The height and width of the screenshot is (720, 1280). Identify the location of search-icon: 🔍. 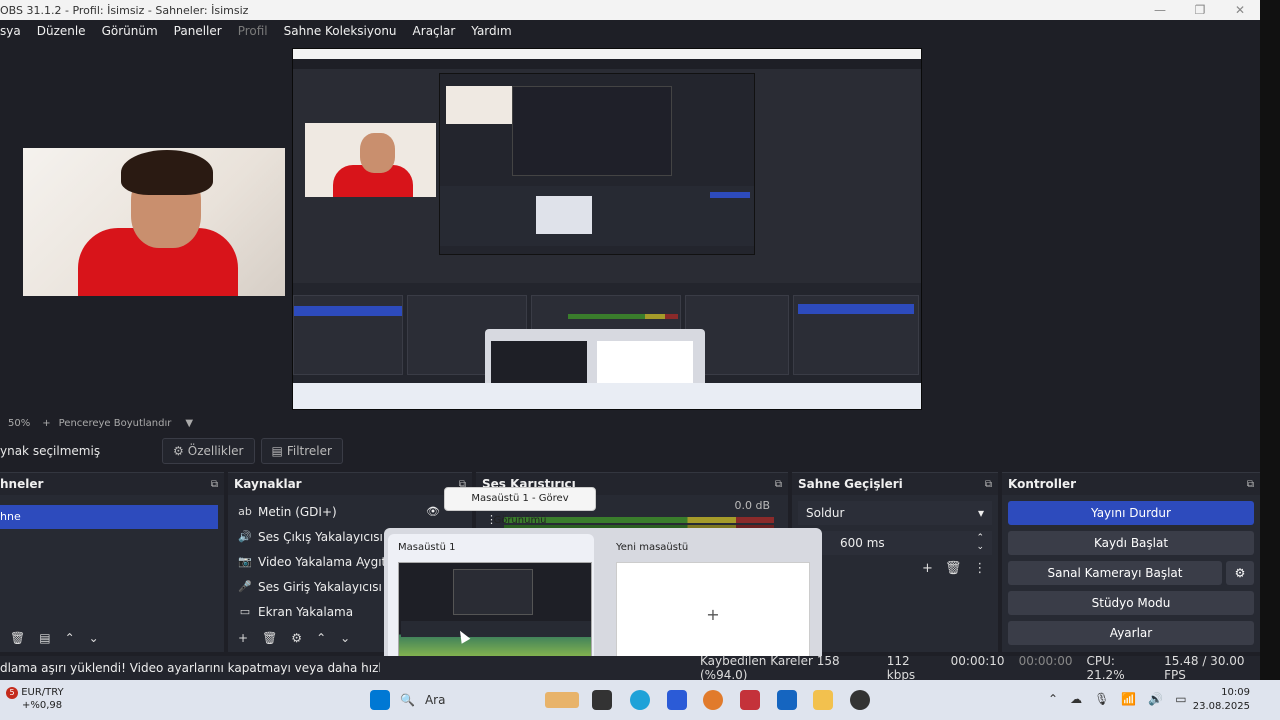
(407, 700).